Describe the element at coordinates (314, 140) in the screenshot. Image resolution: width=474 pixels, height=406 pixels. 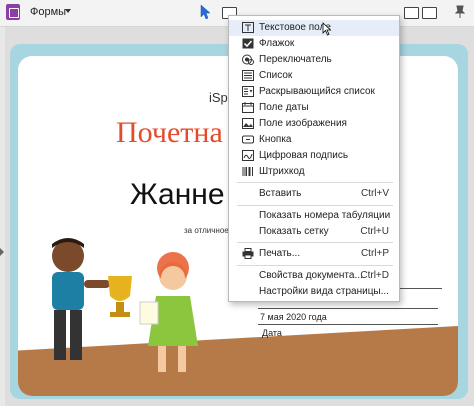
I see `menu-item-button: Кнопка` at that location.